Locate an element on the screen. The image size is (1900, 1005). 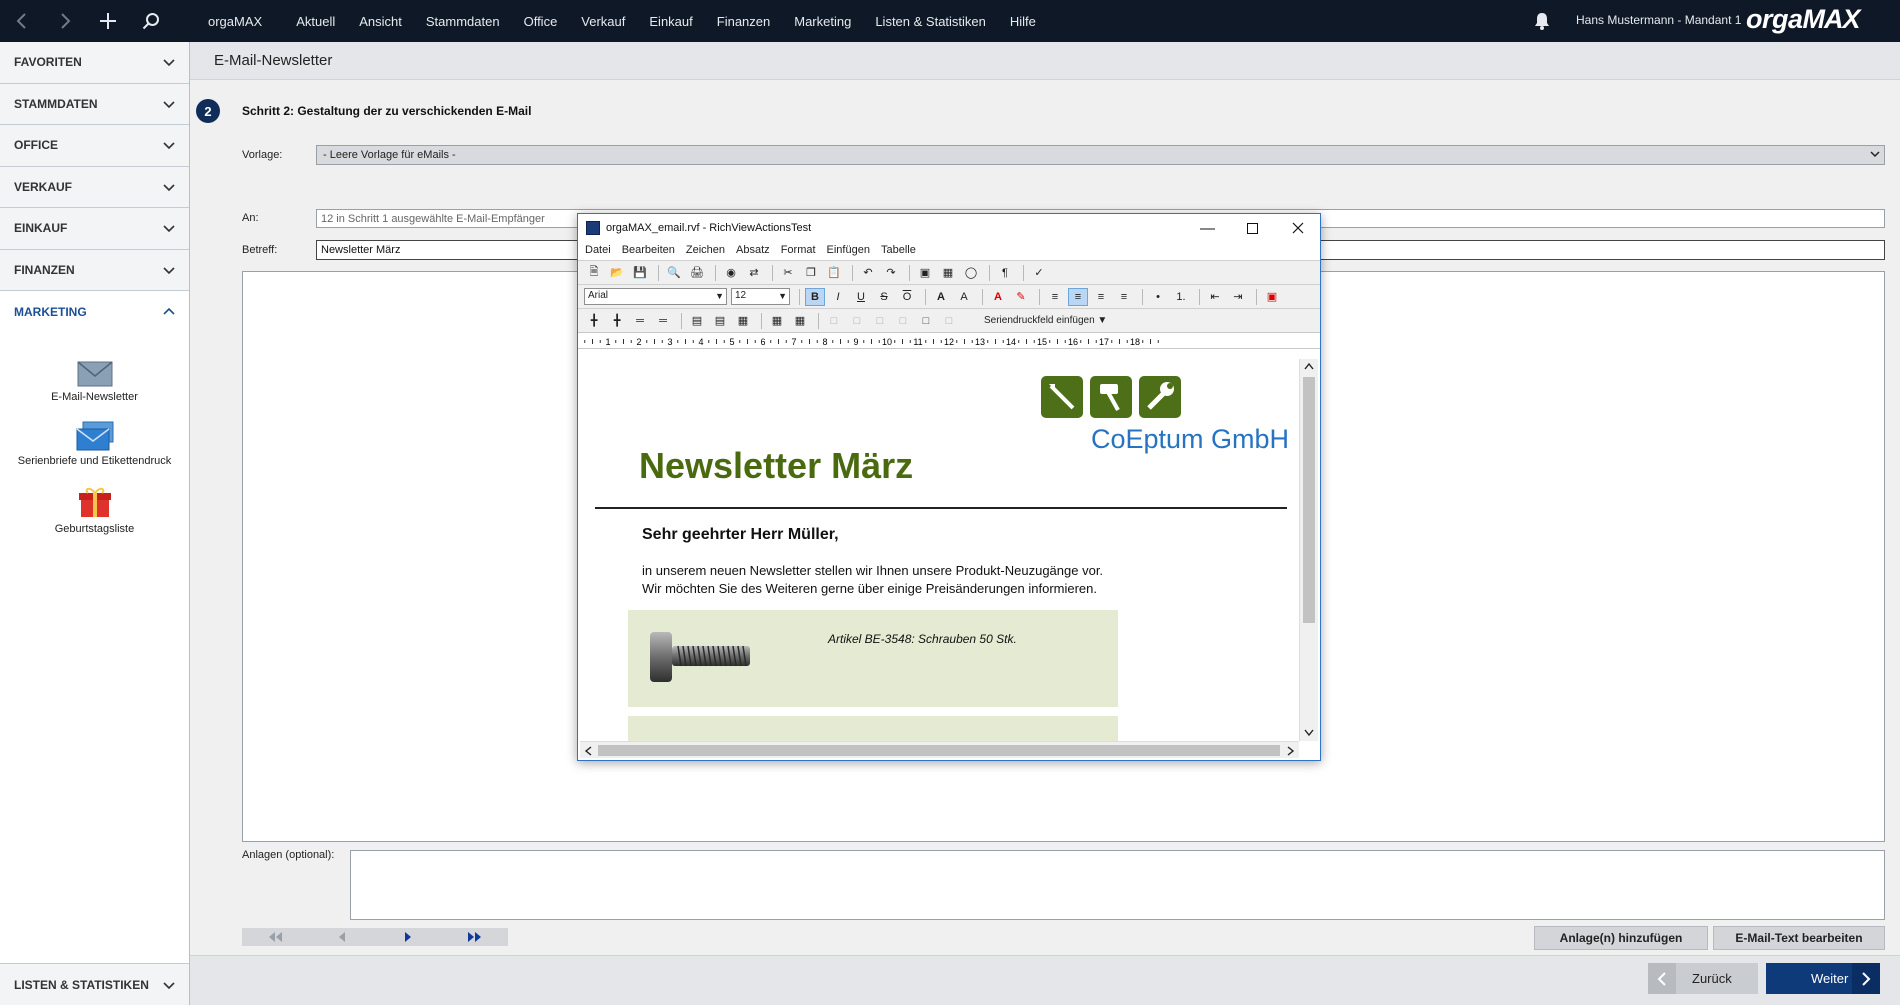
editor-menu-einfuegen: Einfügen is located at coordinates (851, 251).